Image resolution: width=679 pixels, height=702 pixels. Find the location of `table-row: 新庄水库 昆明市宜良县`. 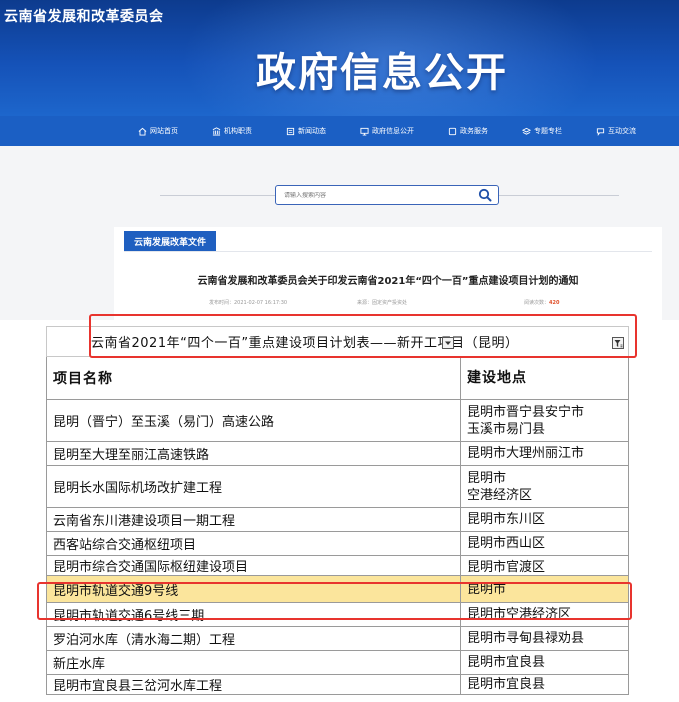

table-row: 新庄水库 昆明市宜良县 is located at coordinates (337, 662).